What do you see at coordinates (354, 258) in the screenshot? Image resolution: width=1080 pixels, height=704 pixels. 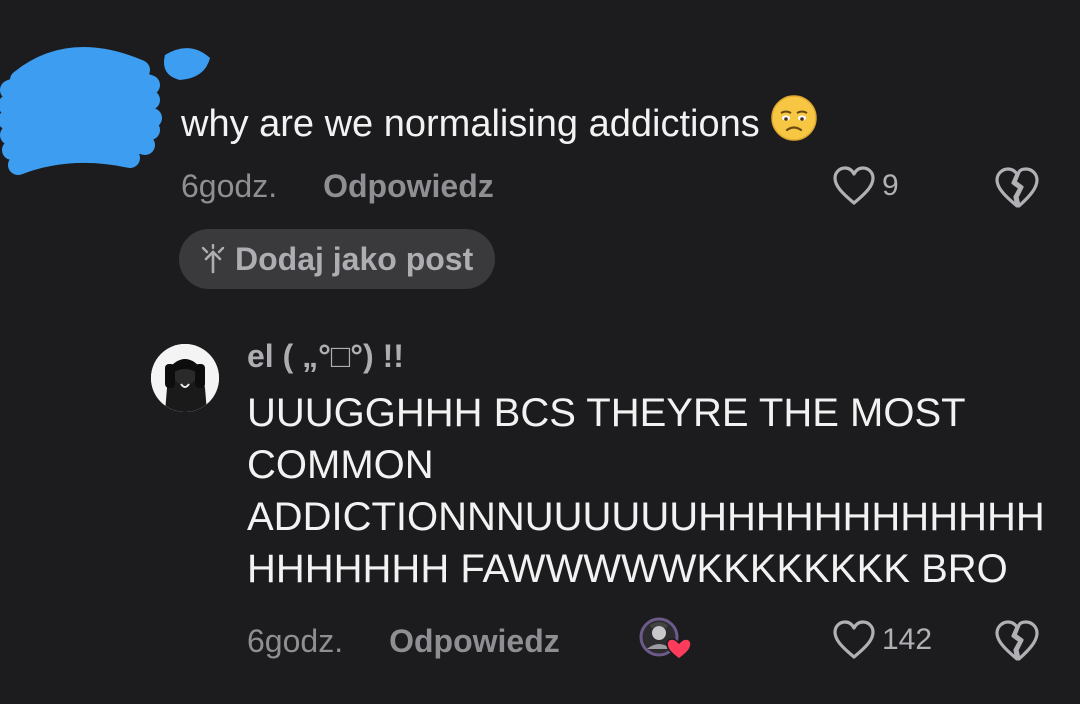 I see `add-as-post-label: Dodaj jako post` at bounding box center [354, 258].